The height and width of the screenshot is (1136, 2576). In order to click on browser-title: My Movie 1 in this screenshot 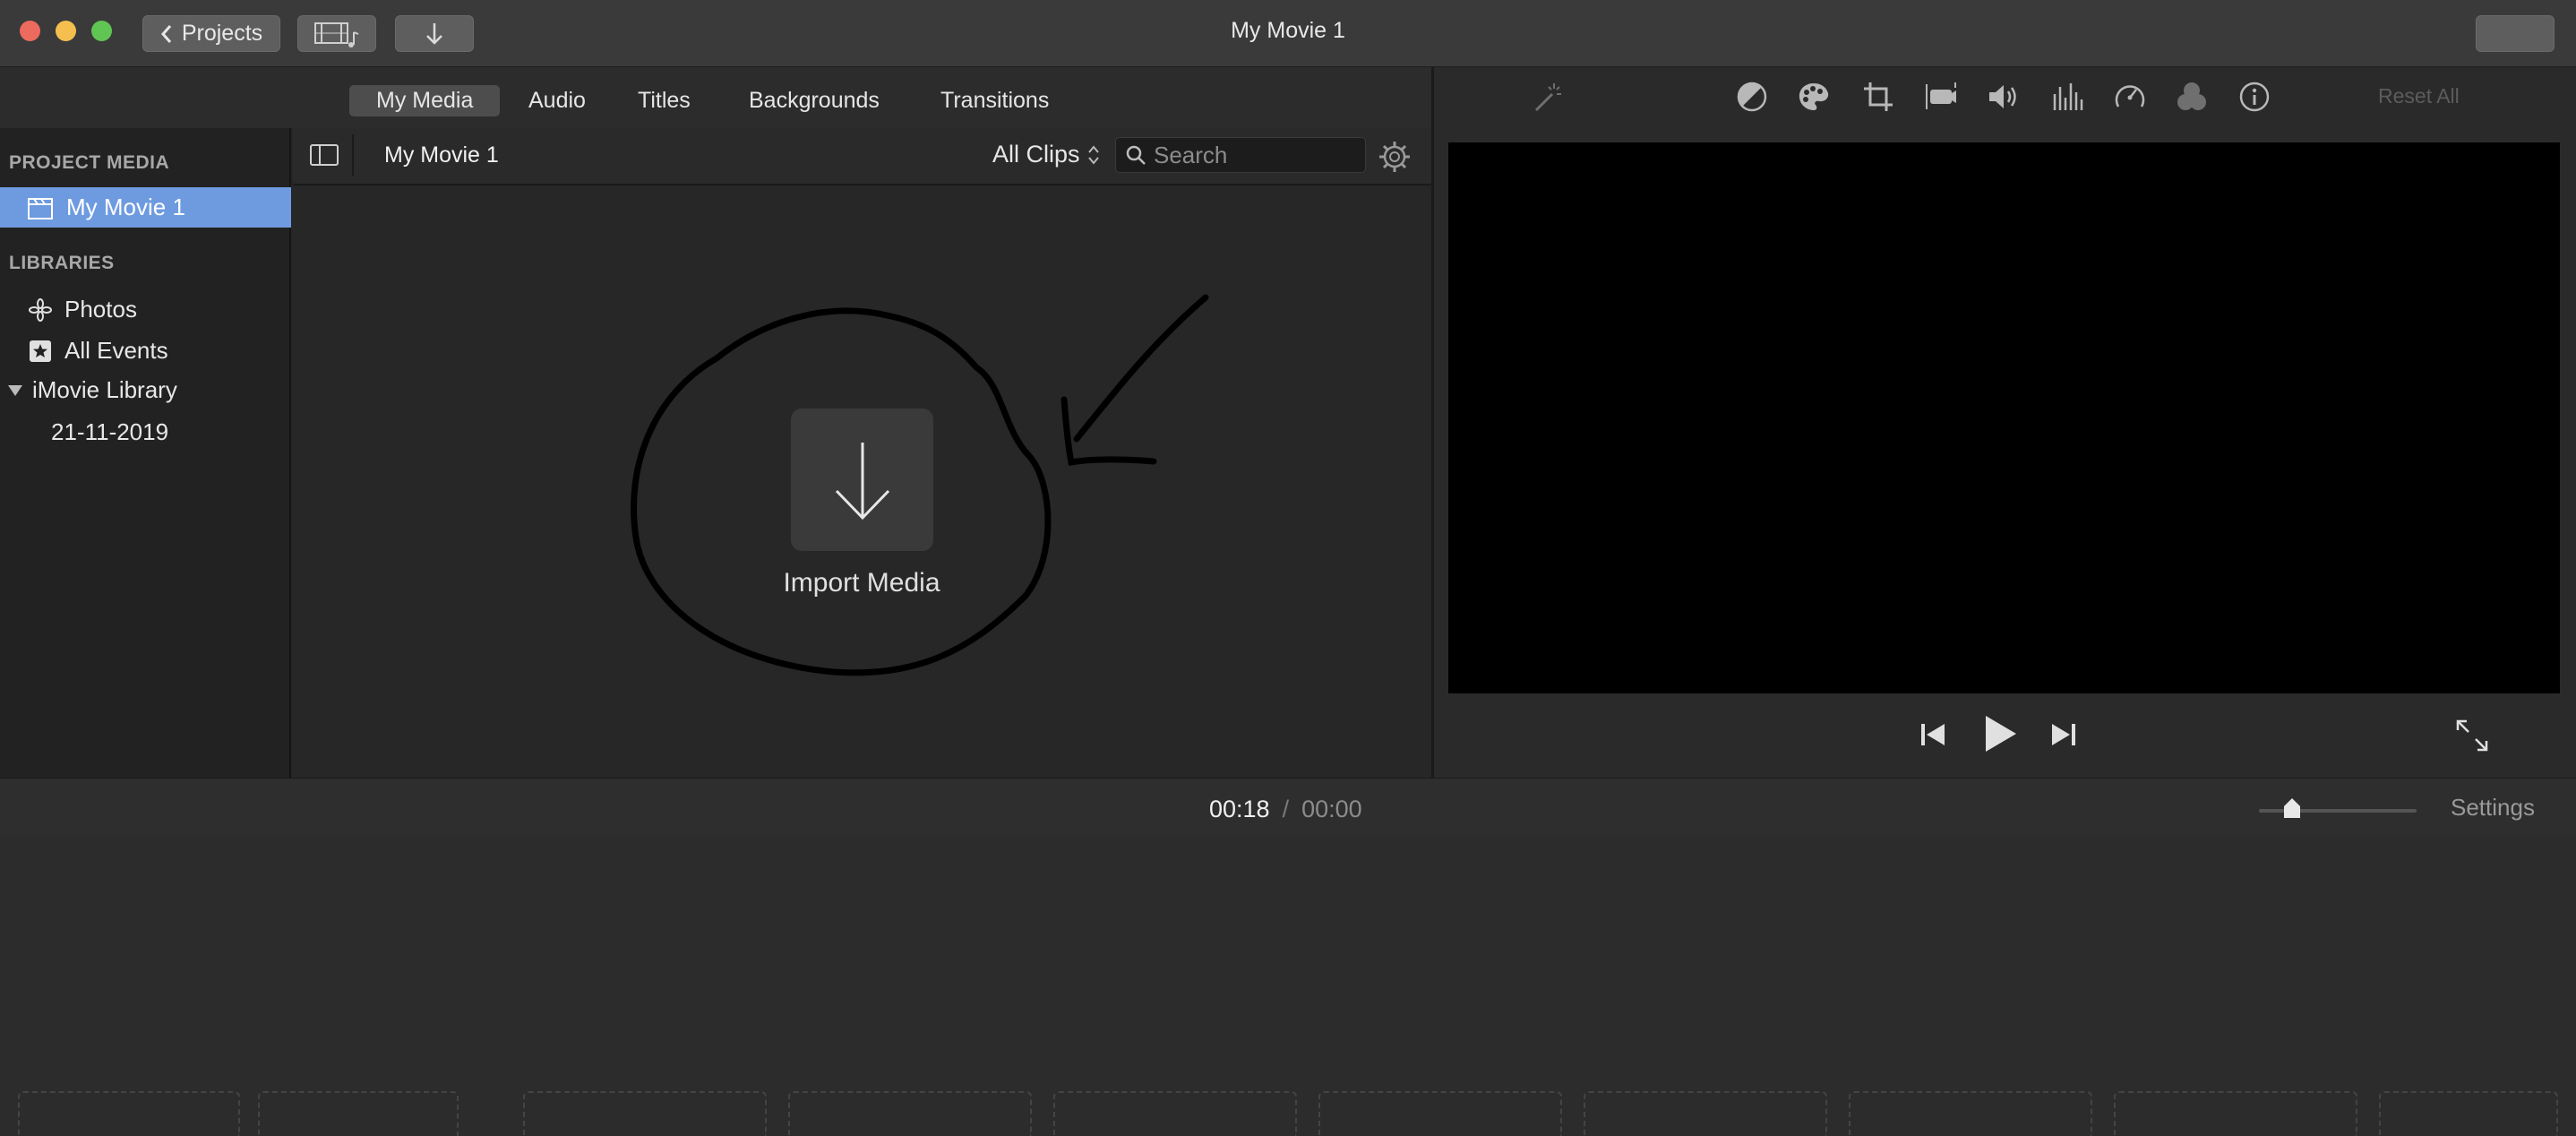, I will do `click(441, 155)`.